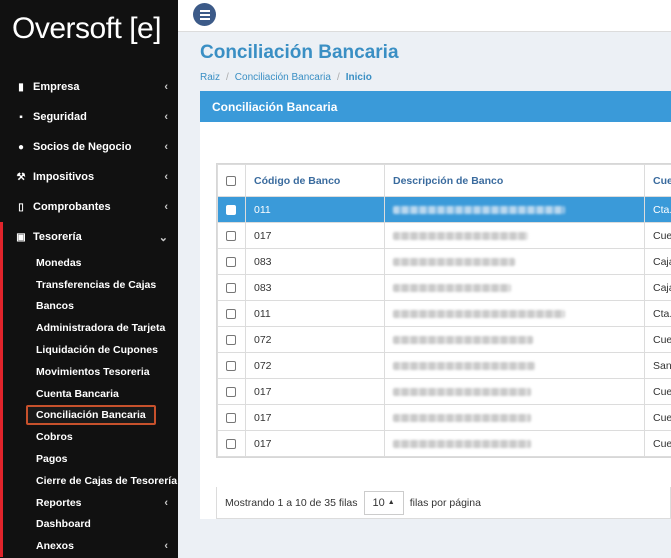 Image resolution: width=671 pixels, height=558 pixels. What do you see at coordinates (204, 14) in the screenshot?
I see `menu-toggle-icon` at bounding box center [204, 14].